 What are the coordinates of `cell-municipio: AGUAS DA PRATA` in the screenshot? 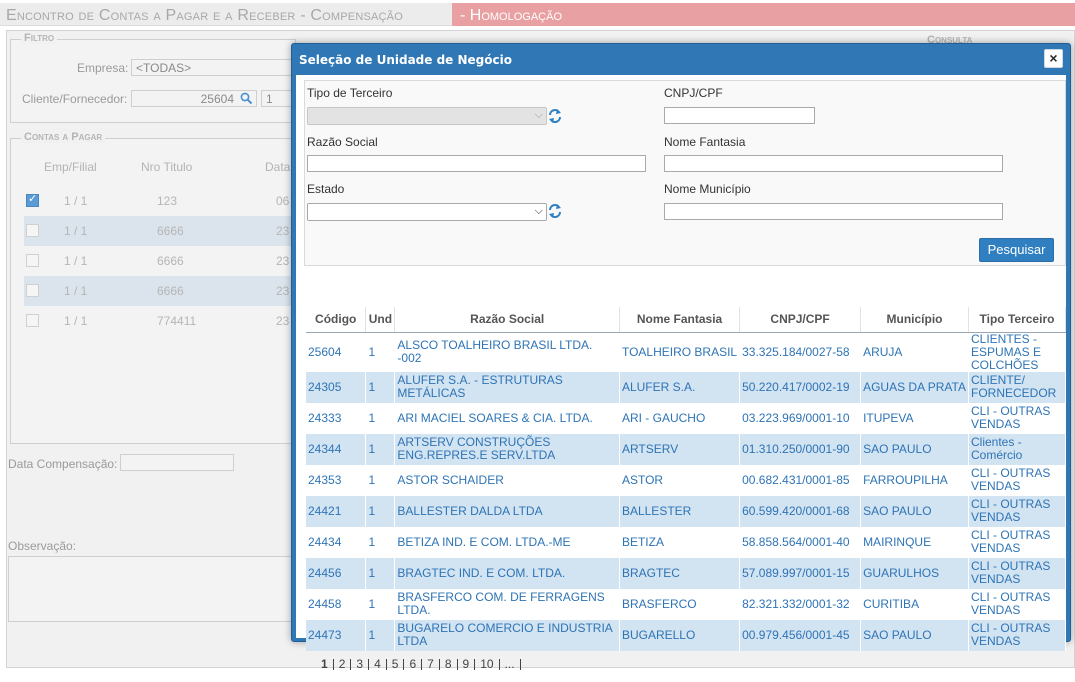 It's located at (914, 387).